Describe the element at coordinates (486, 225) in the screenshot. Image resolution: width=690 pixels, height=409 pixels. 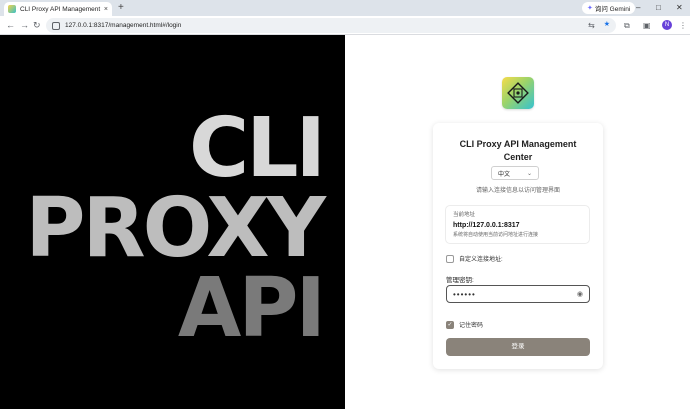
I see `current-address-value: http://127.0.0.1:8317` at that location.